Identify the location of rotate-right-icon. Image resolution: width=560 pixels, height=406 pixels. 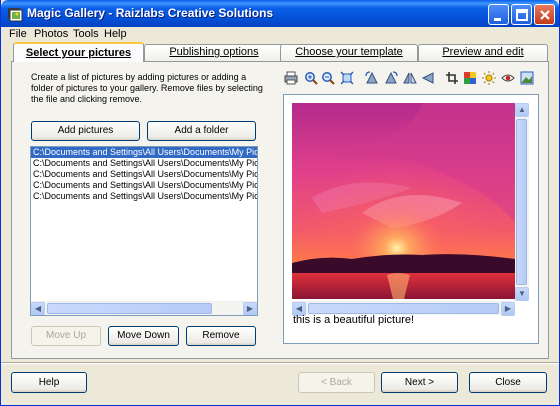
(391, 78).